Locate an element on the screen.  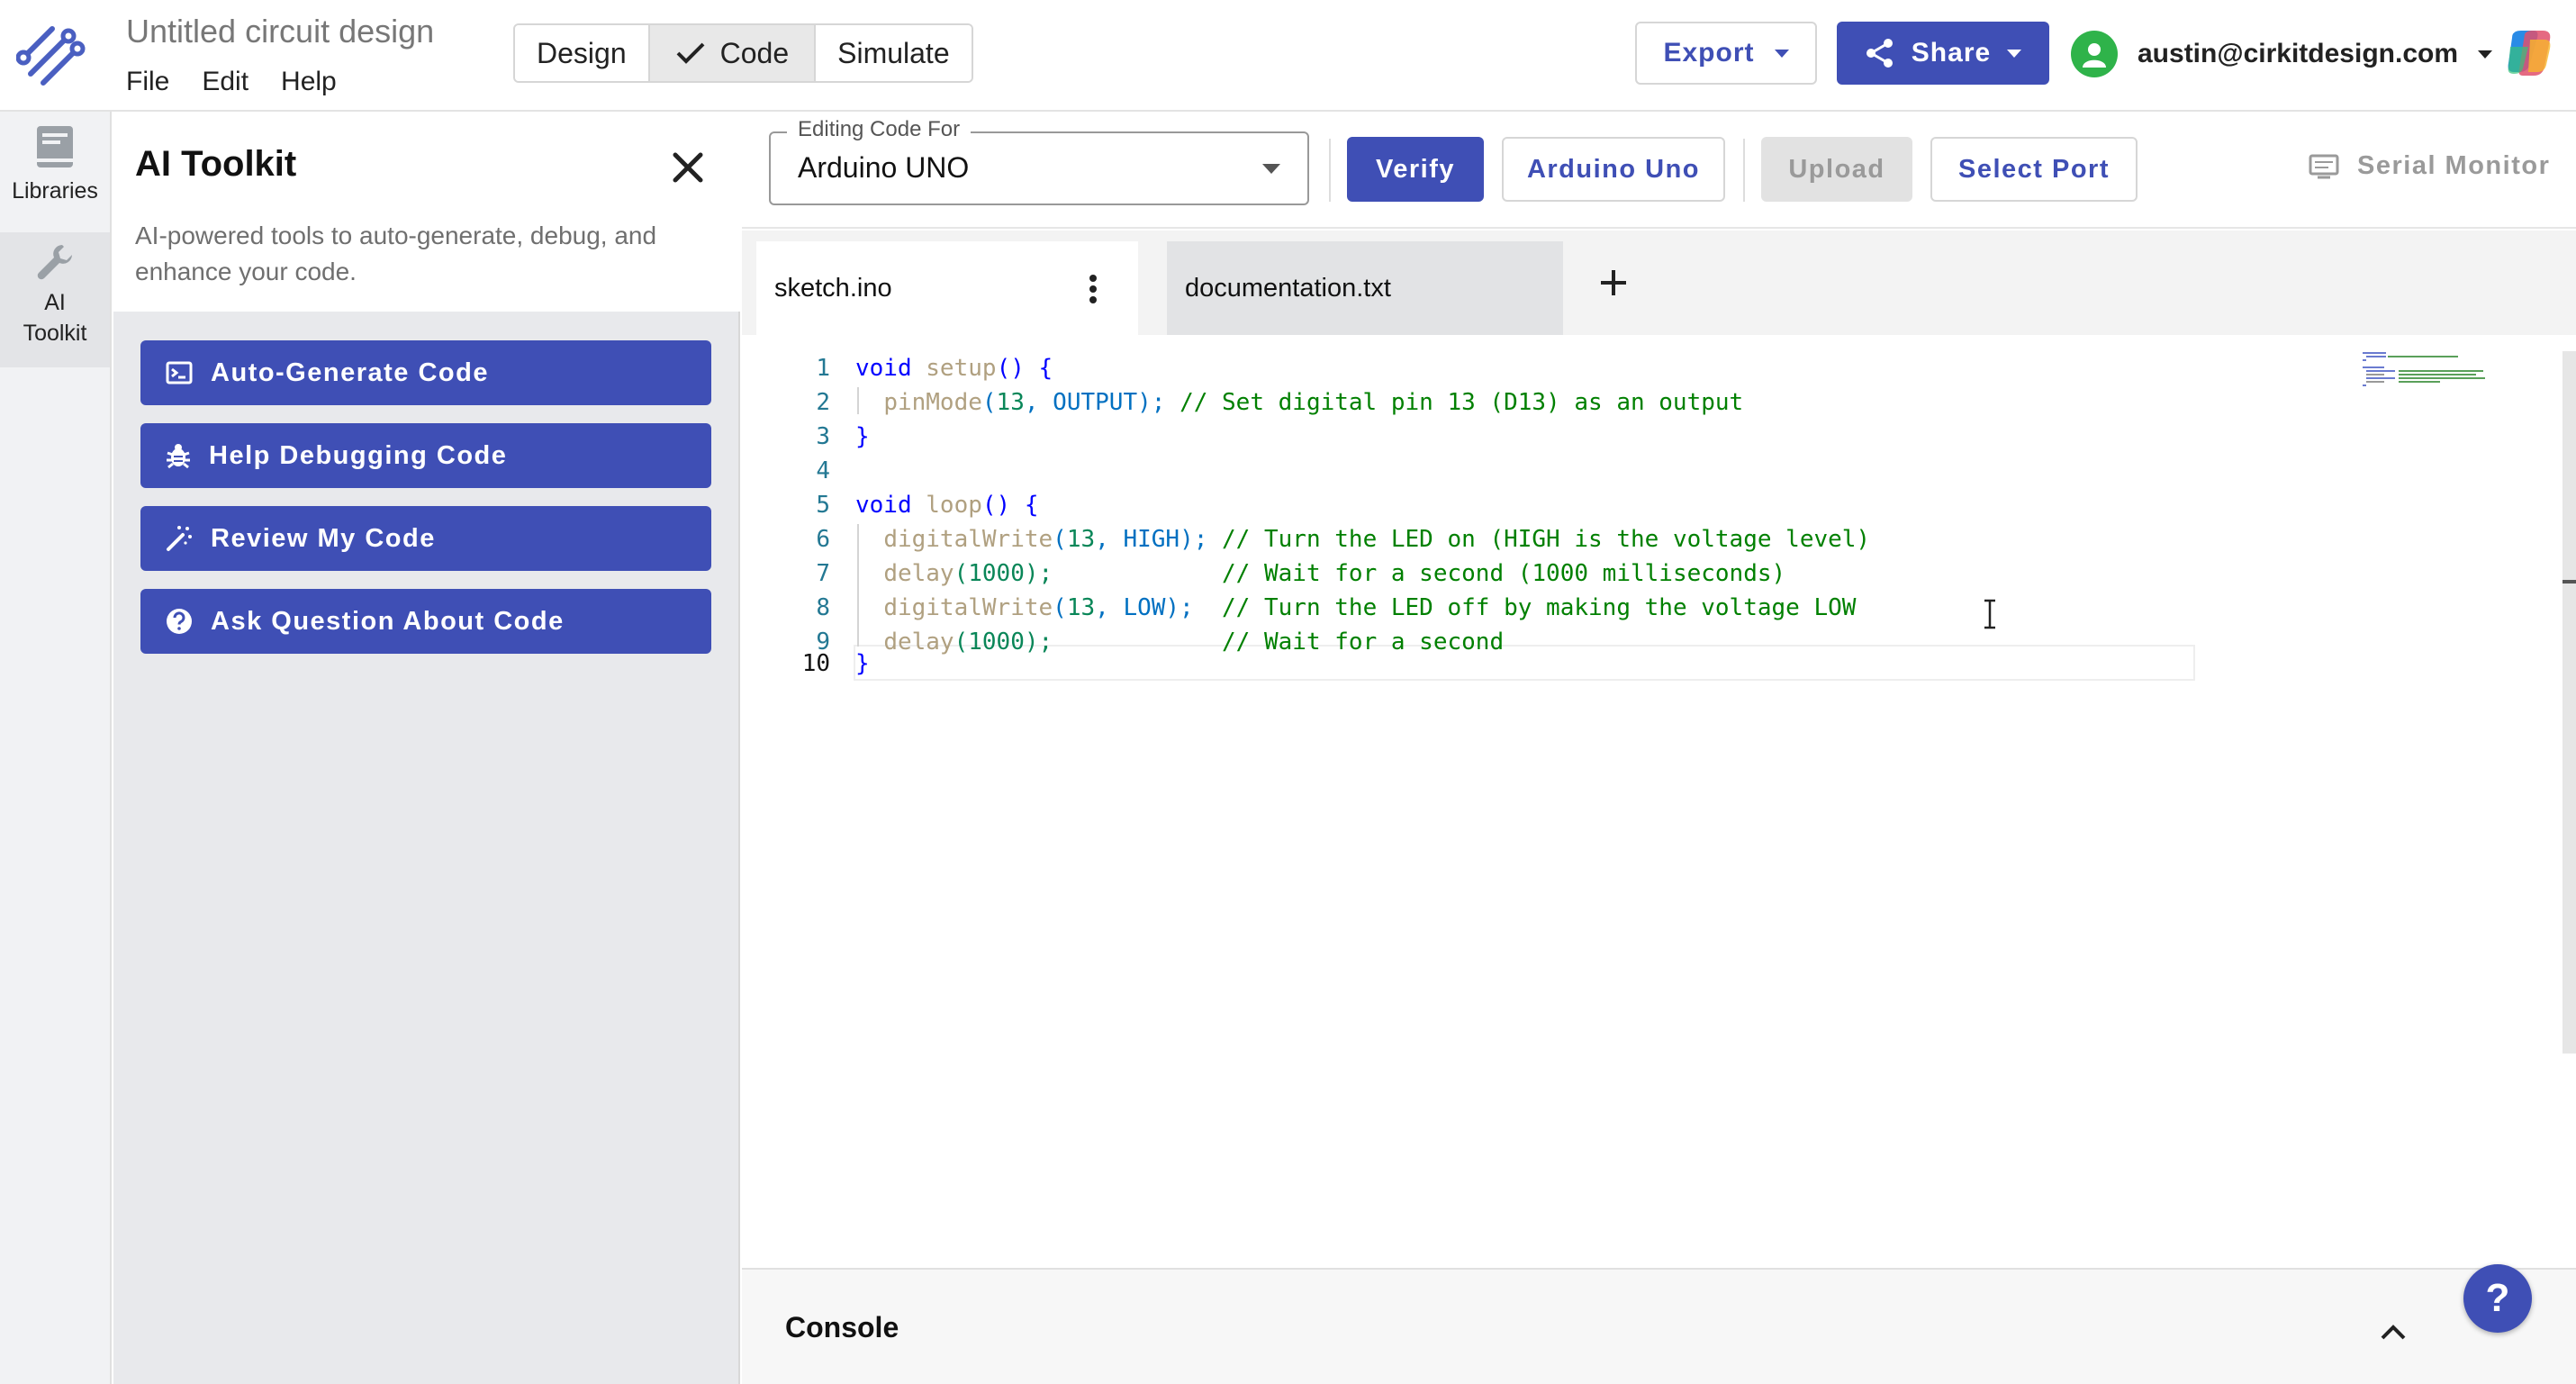
rail-libraries-label: Libraries is located at coordinates (55, 191).